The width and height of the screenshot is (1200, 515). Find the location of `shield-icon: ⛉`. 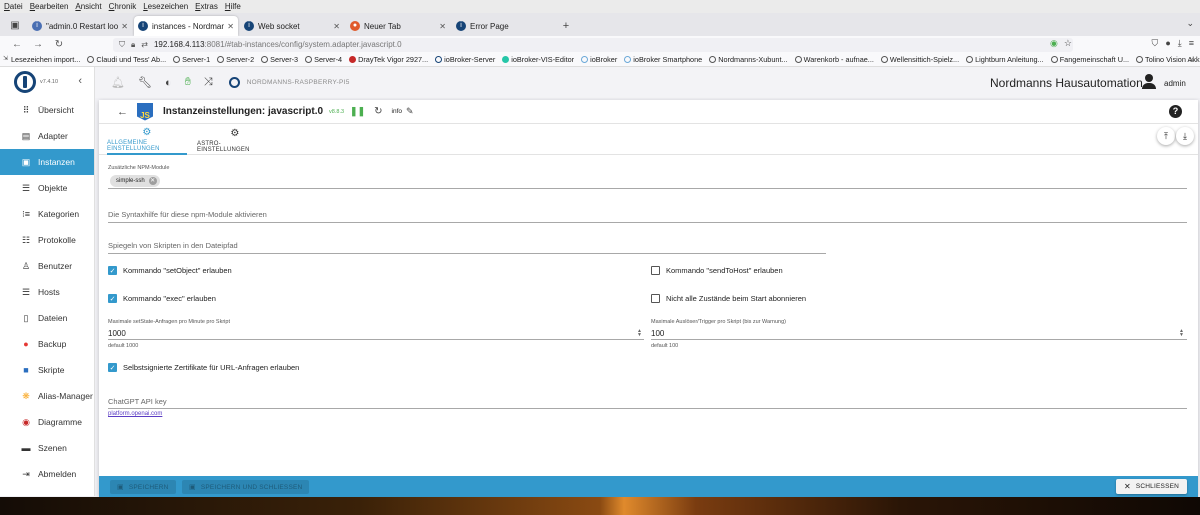

shield-icon: ⛉ is located at coordinates (122, 45).